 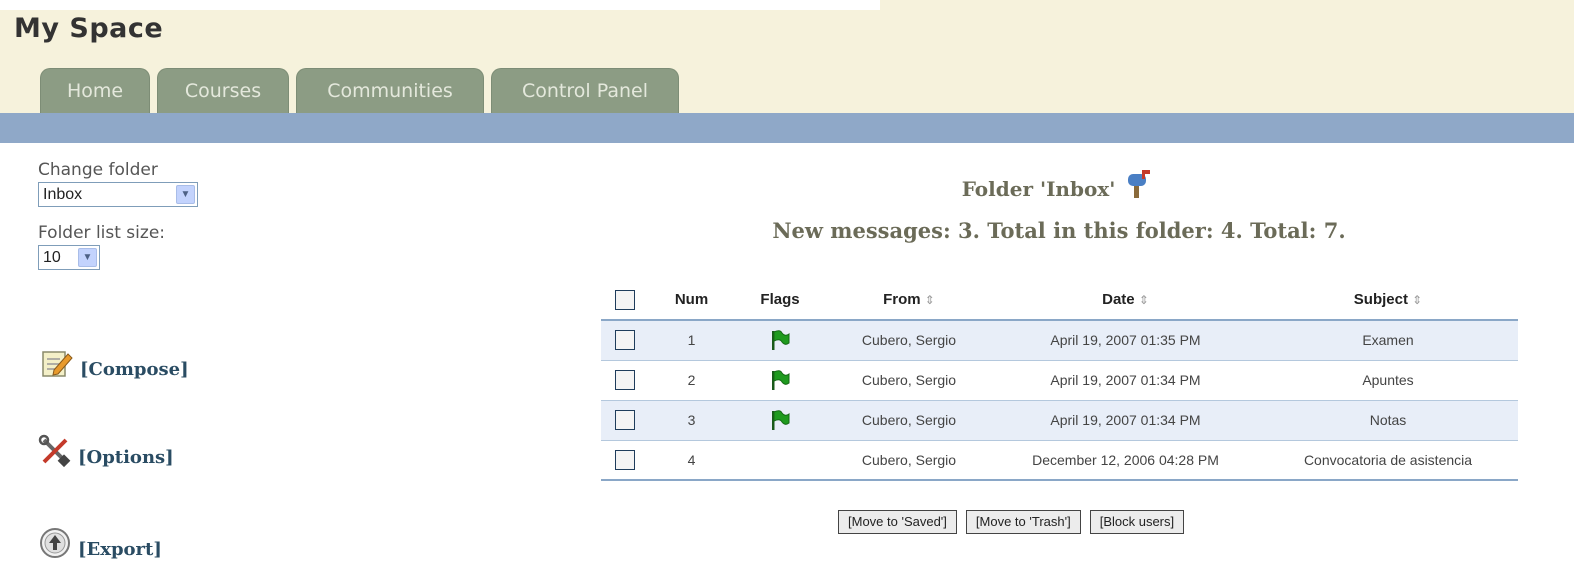 What do you see at coordinates (1388, 420) in the screenshot?
I see `message-subject: Notas` at bounding box center [1388, 420].